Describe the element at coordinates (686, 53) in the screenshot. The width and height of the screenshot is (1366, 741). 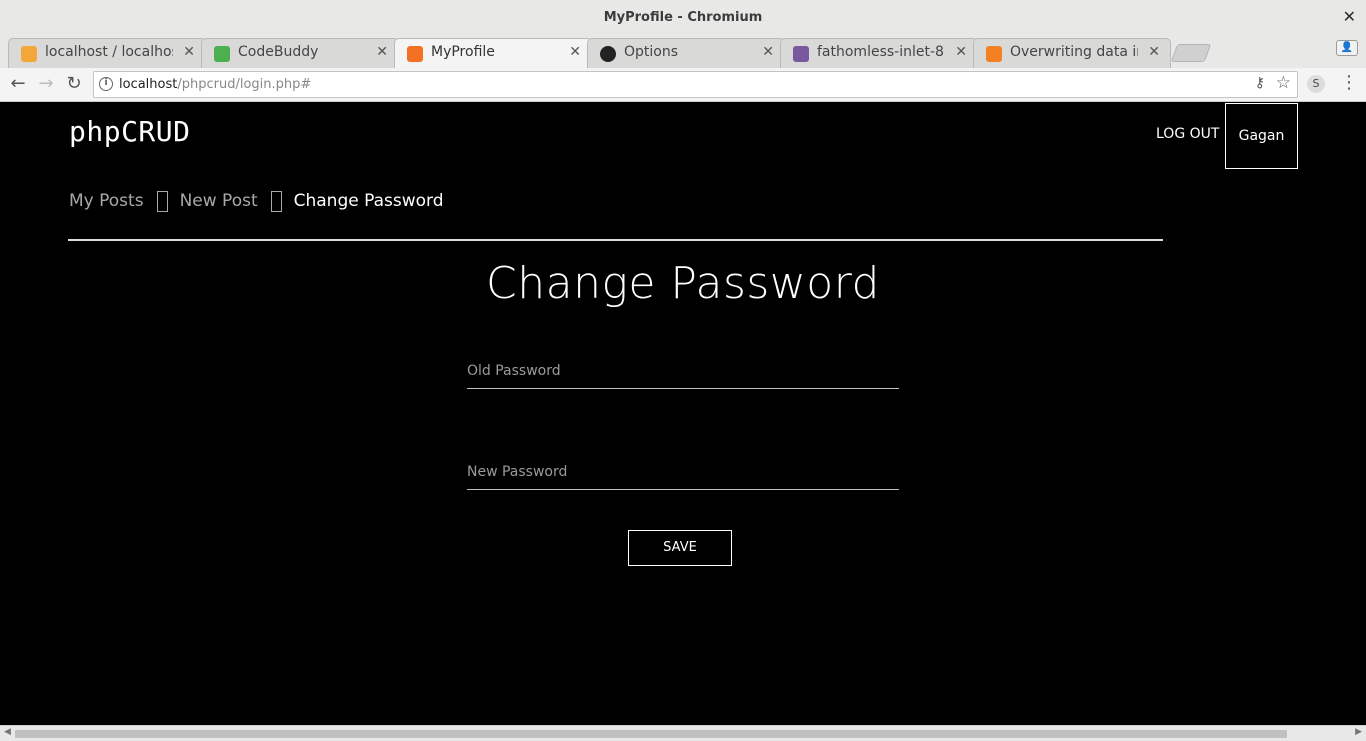
I see `tab-options: Options ✕` at that location.